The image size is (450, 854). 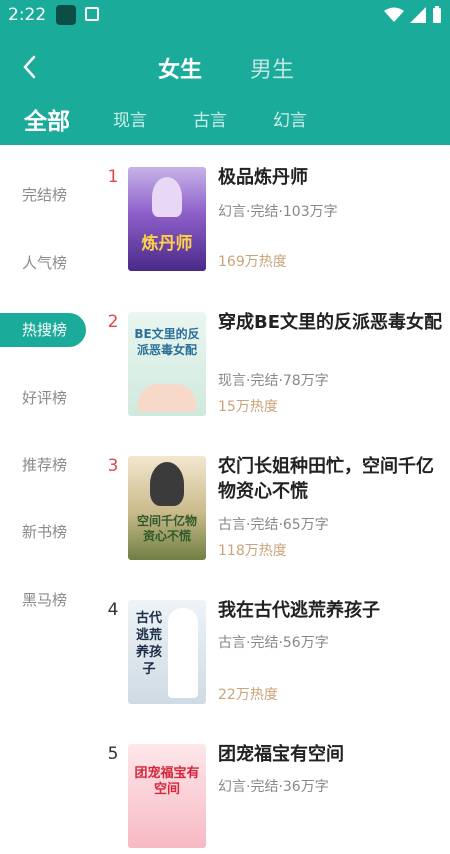 What do you see at coordinates (273, 787) in the screenshot?
I see `book-meta: 幻言·完结·36万字` at bounding box center [273, 787].